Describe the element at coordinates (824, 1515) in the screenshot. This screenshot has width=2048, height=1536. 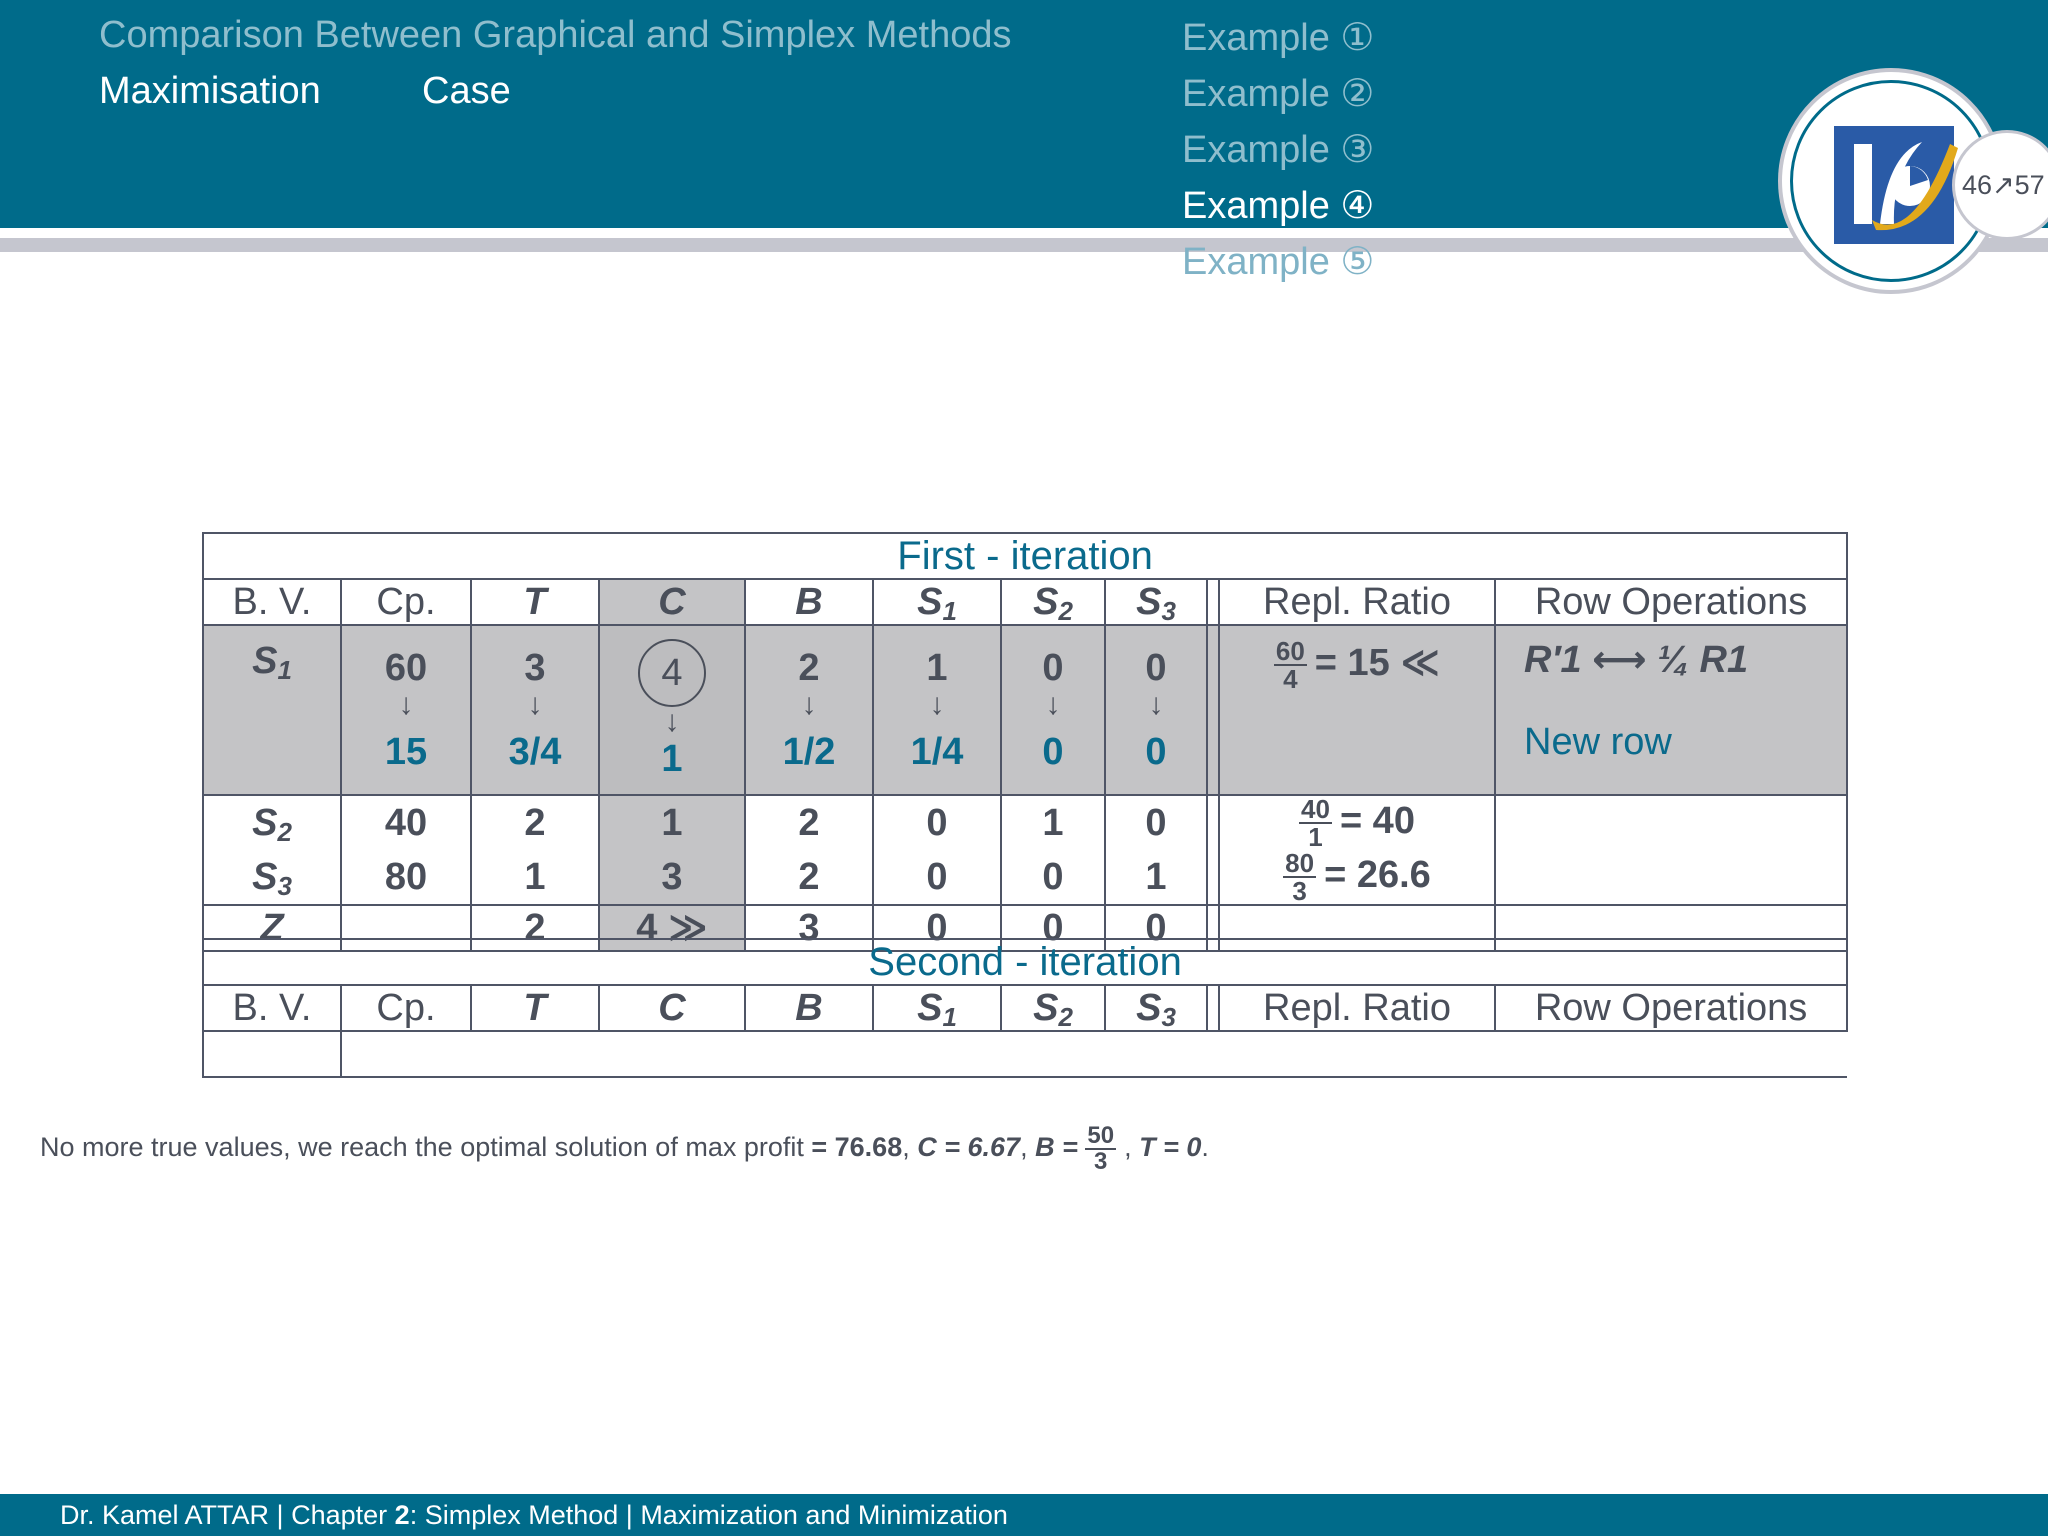
I see `footer-topic: Maximization and Minimization` at that location.